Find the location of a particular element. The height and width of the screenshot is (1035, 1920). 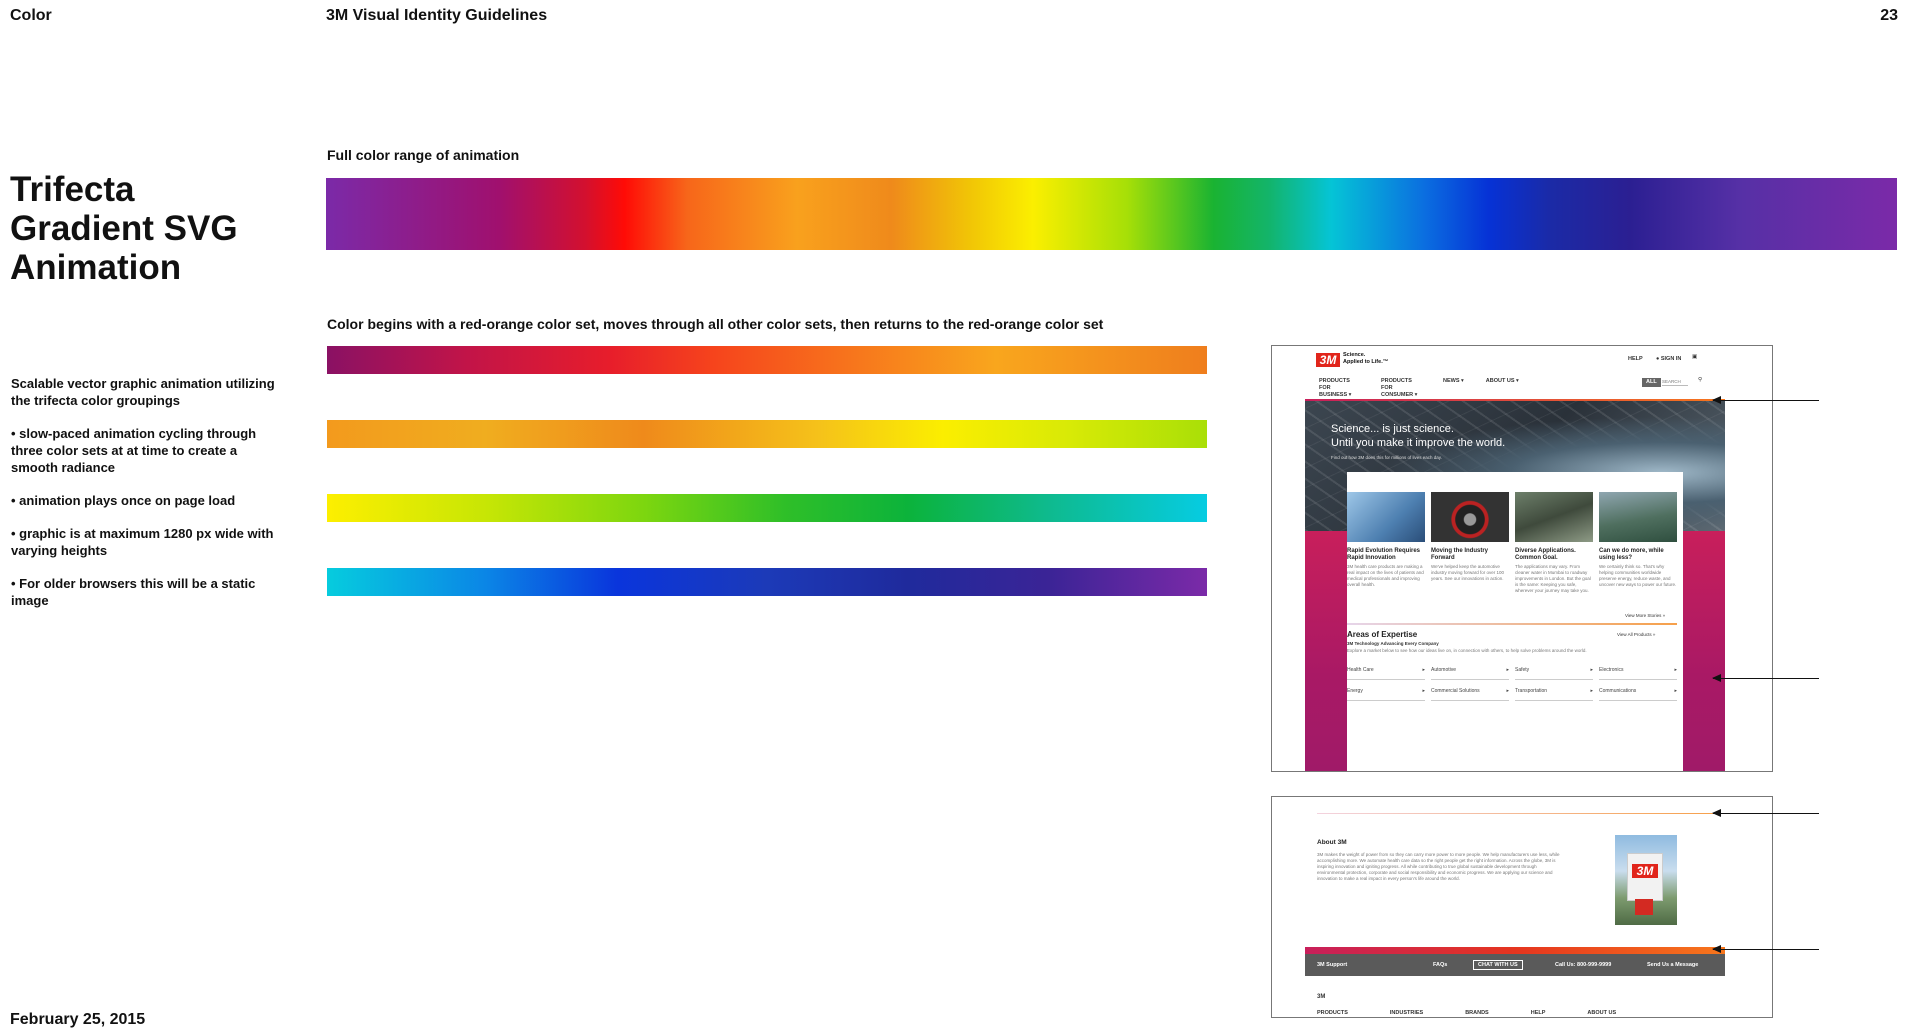

full-range-caption: Full color range of animation is located at coordinates (423, 155).